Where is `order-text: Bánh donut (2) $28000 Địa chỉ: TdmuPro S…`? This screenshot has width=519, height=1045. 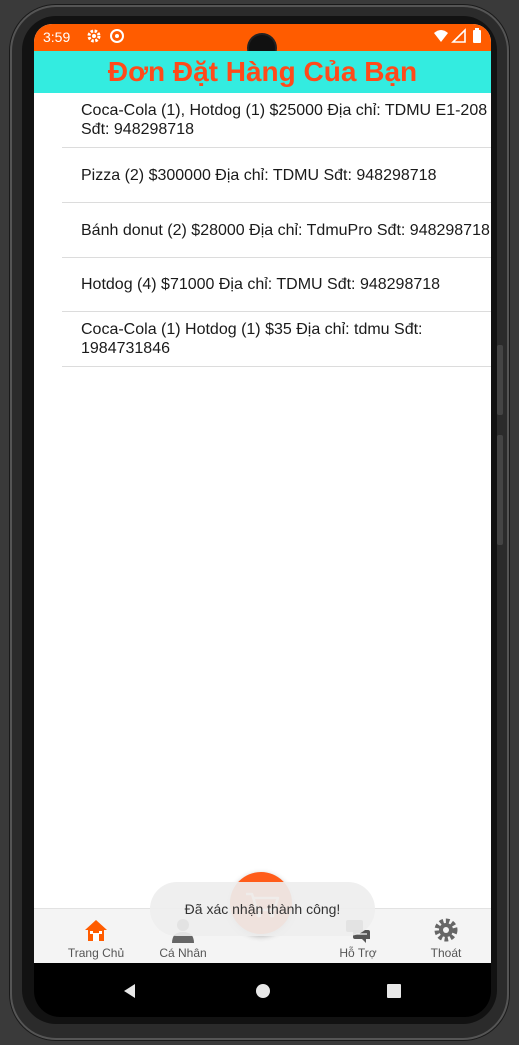
order-text: Bánh donut (2) $28000 Địa chỉ: TdmuPro S… is located at coordinates (285, 230).